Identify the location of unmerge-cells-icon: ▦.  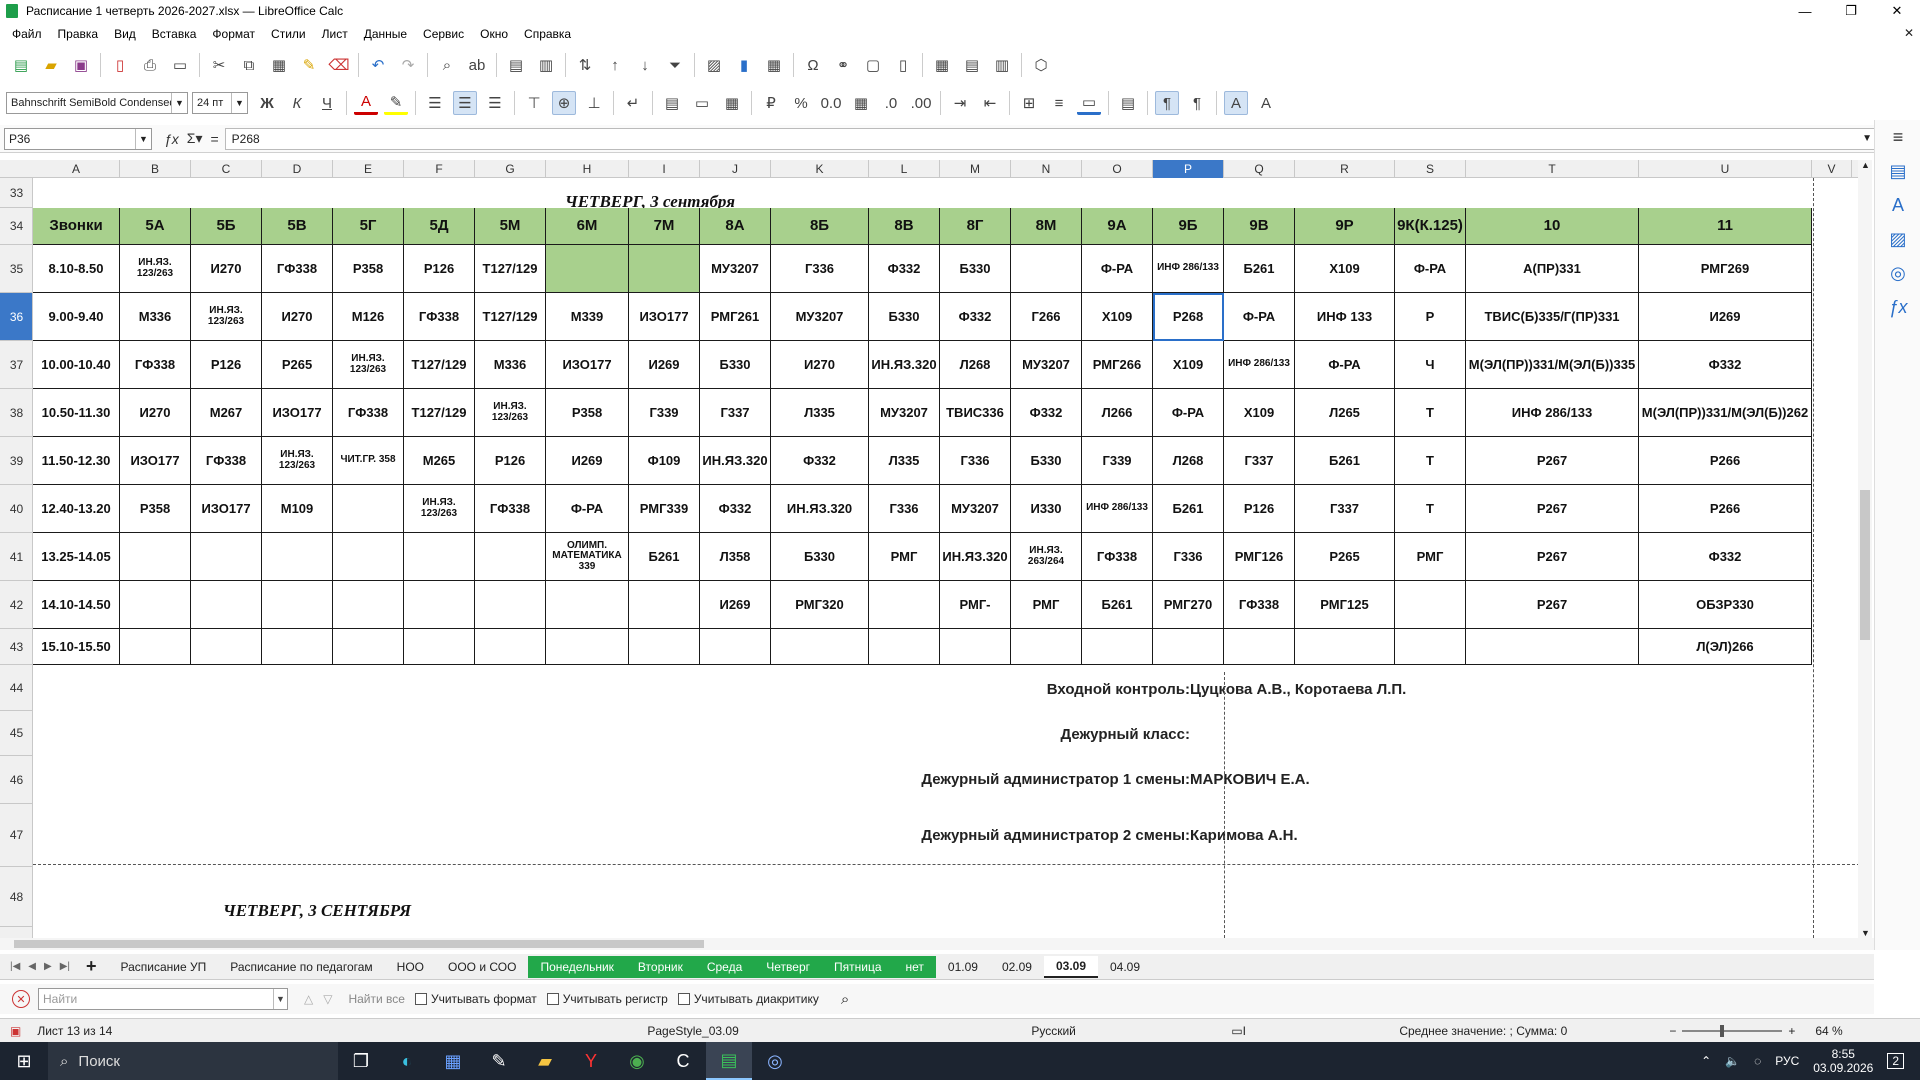
(732, 103).